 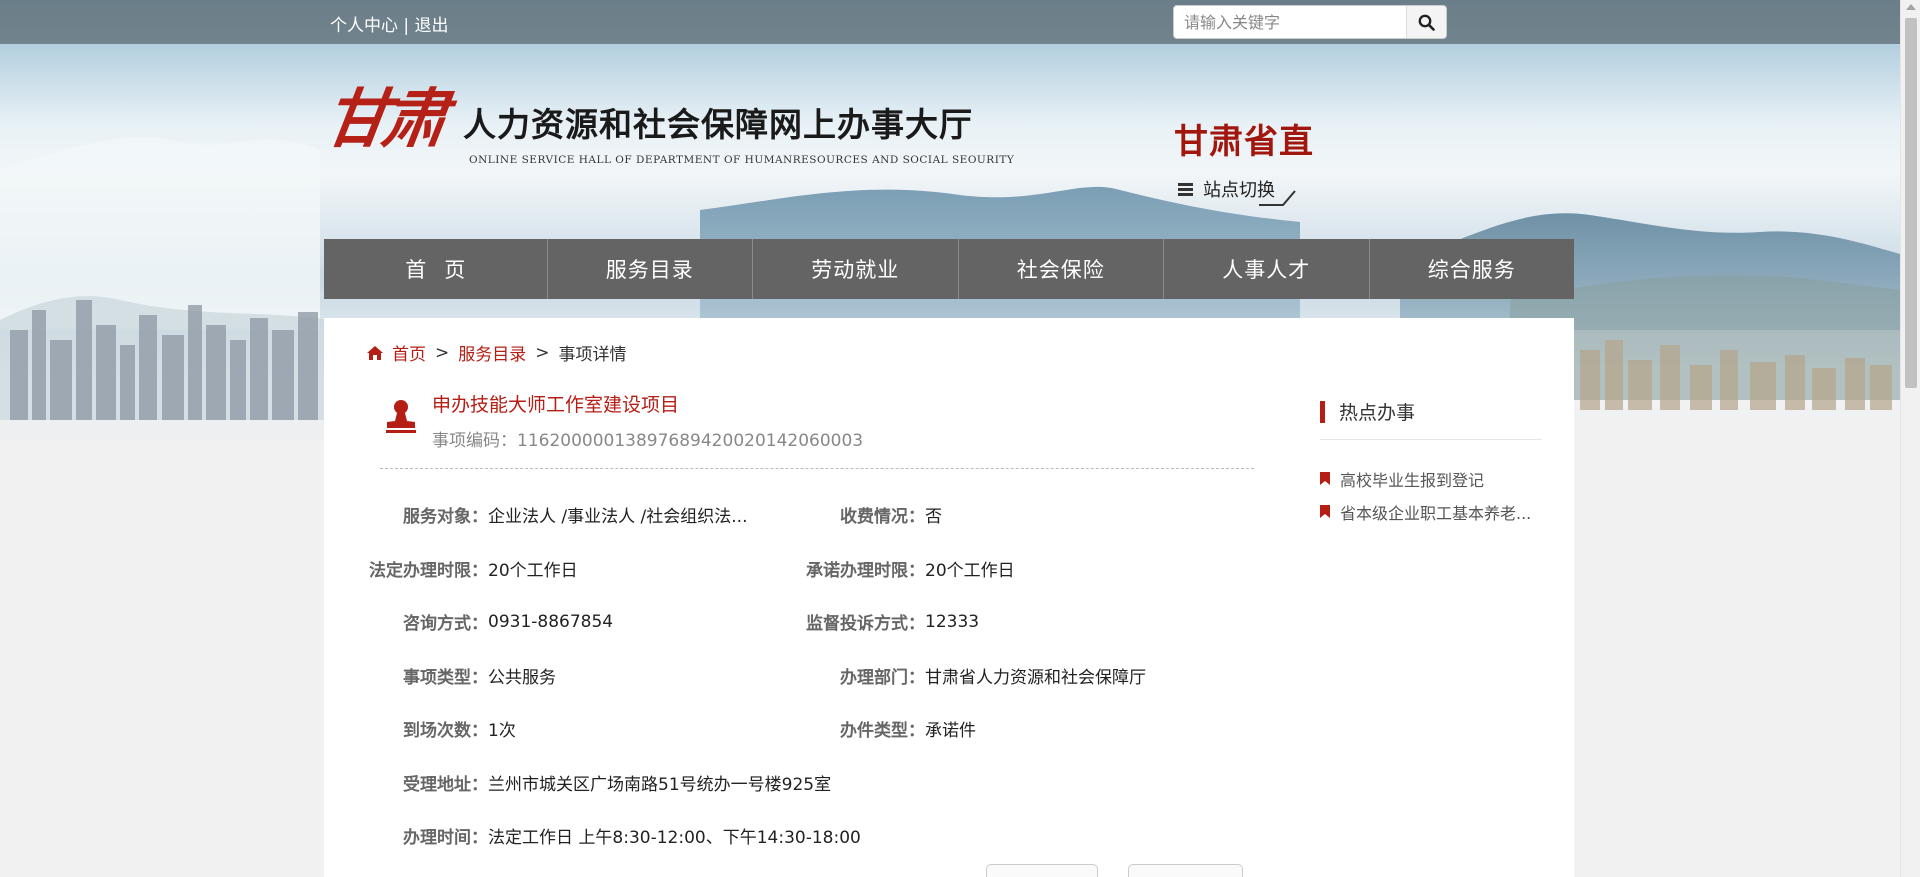 What do you see at coordinates (582, 568) in the screenshot?
I see `detail-cell: 法定办理时限： 20个工作日` at bounding box center [582, 568].